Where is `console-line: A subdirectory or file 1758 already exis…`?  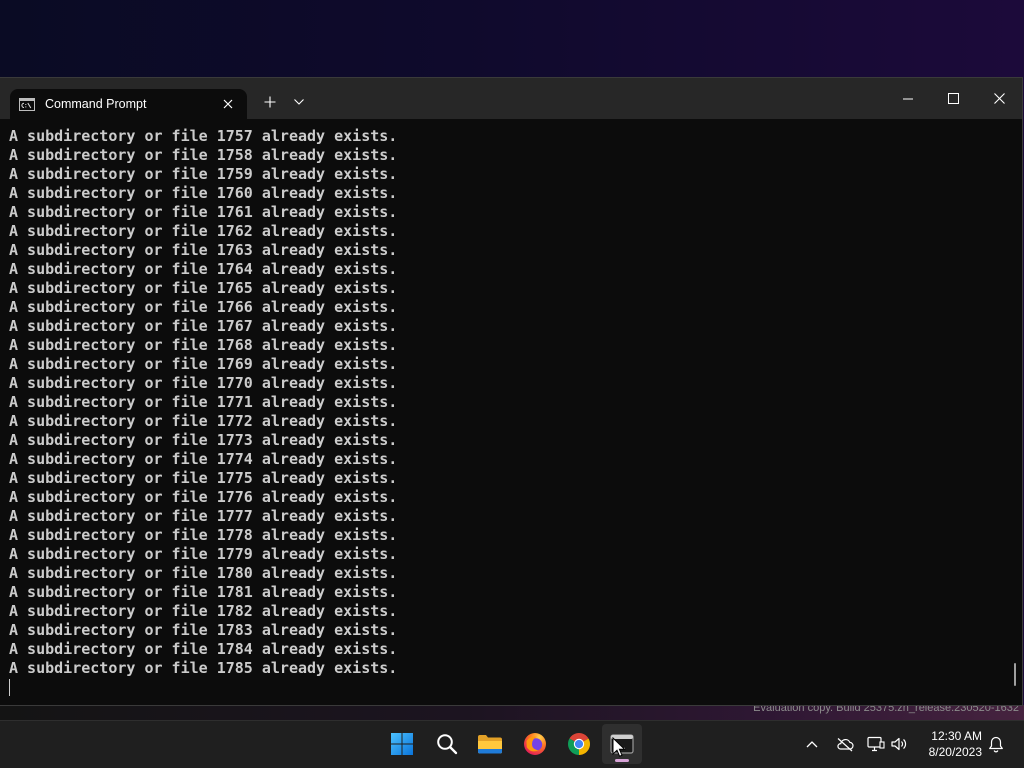 console-line: A subdirectory or file 1758 already exis… is located at coordinates (203, 155).